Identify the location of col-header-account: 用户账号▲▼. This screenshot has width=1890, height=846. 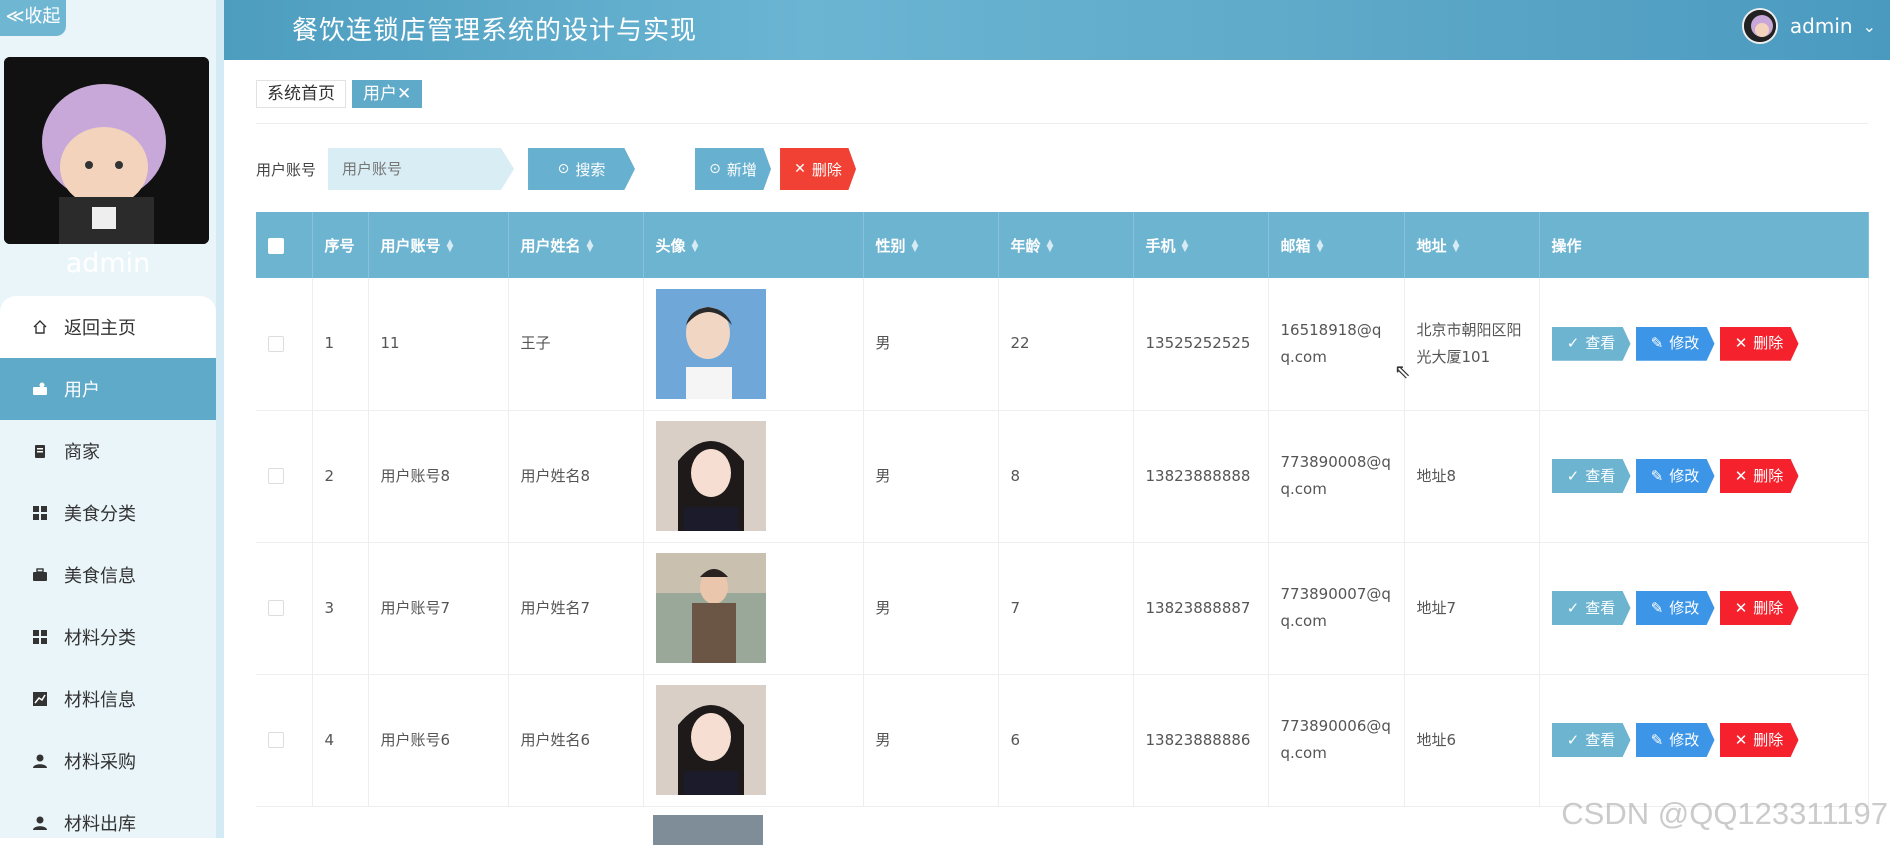
(438, 245).